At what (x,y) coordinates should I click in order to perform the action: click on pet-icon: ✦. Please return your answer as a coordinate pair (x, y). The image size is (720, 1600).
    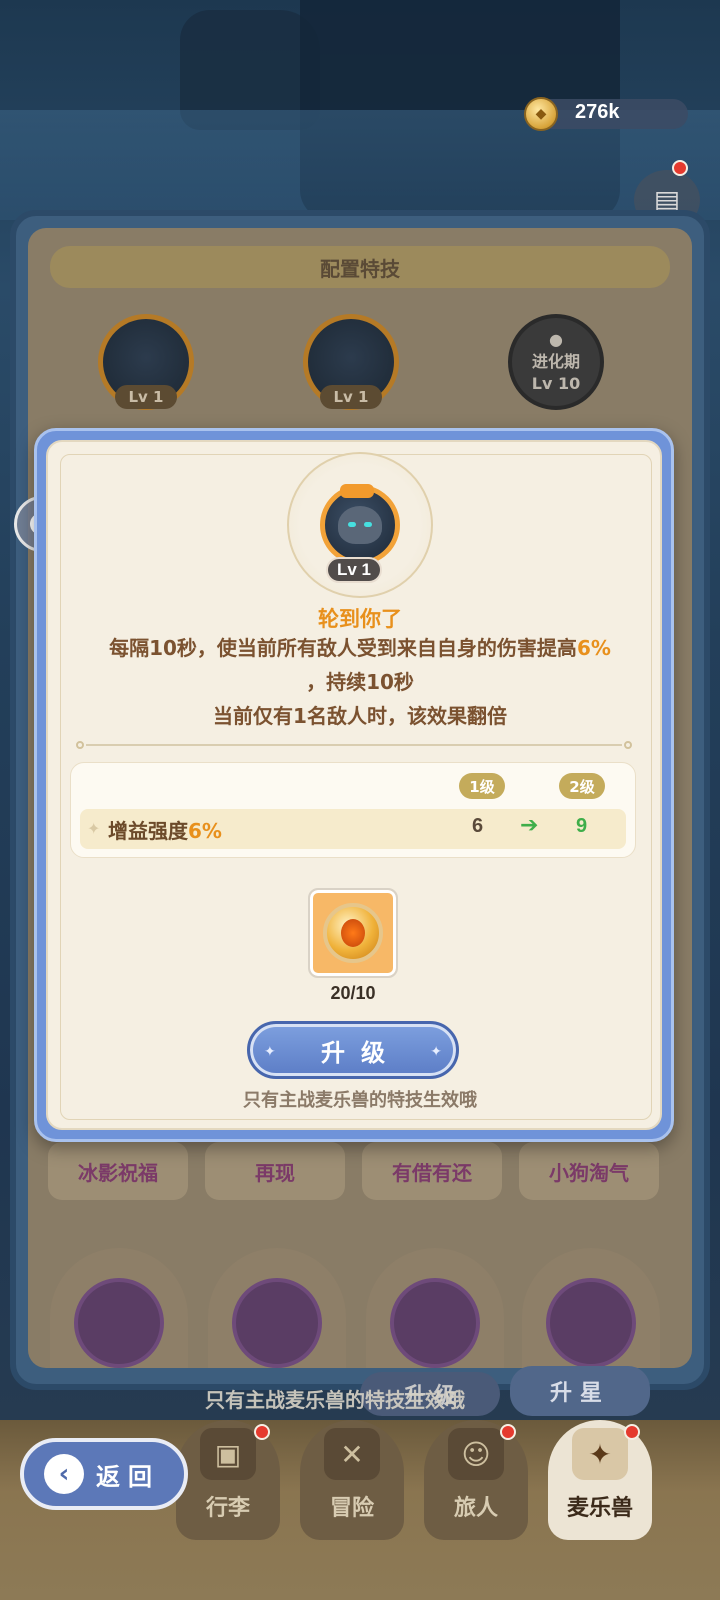
    Looking at the image, I should click on (600, 1454).